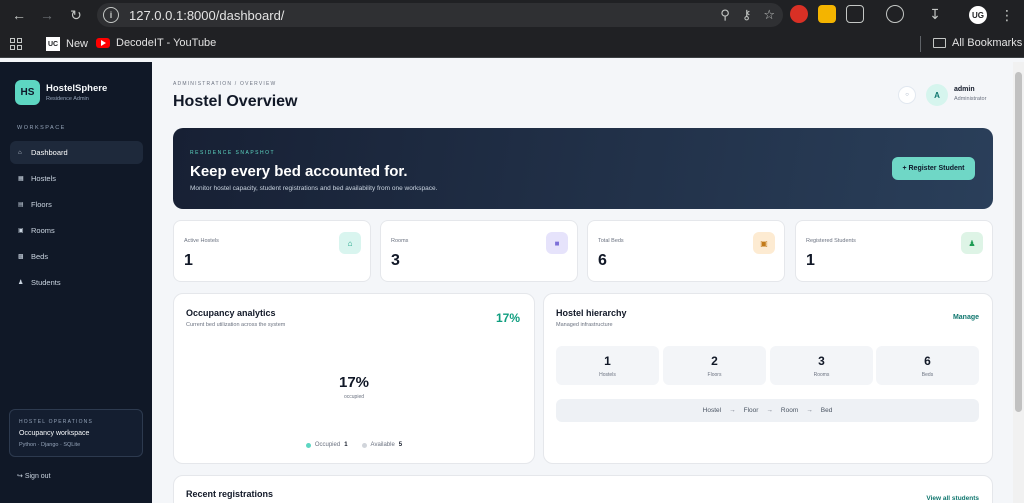  What do you see at coordinates (769, 15) in the screenshot?
I see `star-icon: ☆` at bounding box center [769, 15].